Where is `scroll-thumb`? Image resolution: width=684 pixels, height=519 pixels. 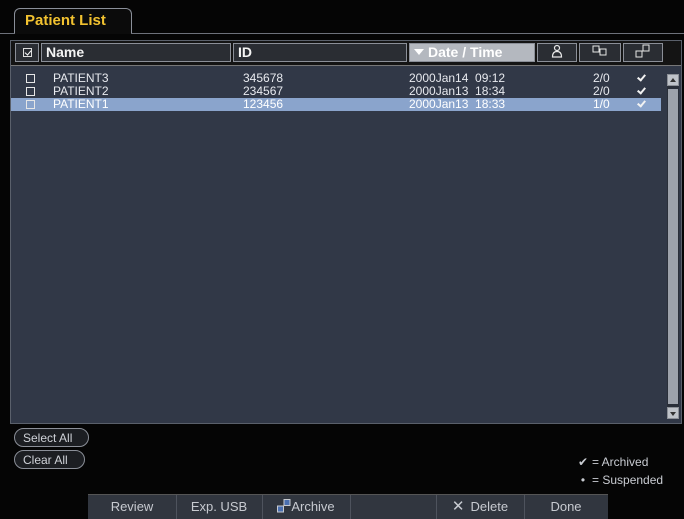
scroll-thumb is located at coordinates (673, 246).